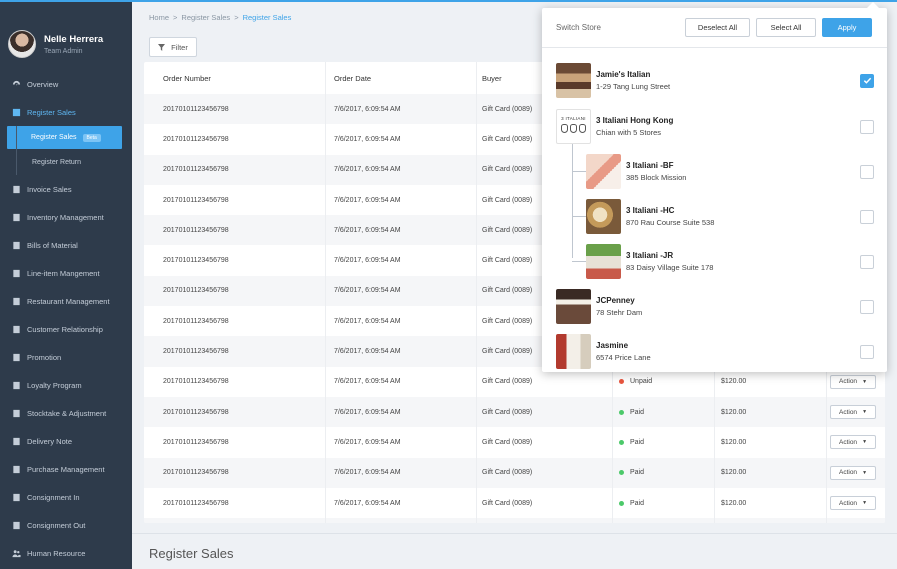 The height and width of the screenshot is (569, 897). I want to click on sidebar-item-register-sales: Register Sales, so click(66, 112).